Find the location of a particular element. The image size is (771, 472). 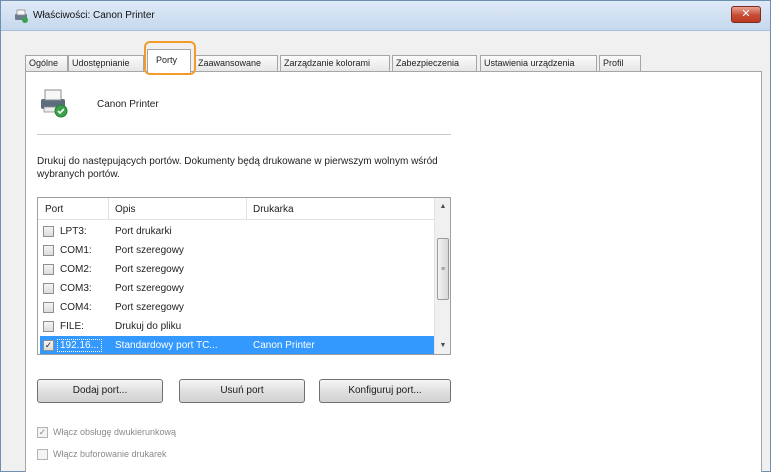

divider is located at coordinates (244, 134).